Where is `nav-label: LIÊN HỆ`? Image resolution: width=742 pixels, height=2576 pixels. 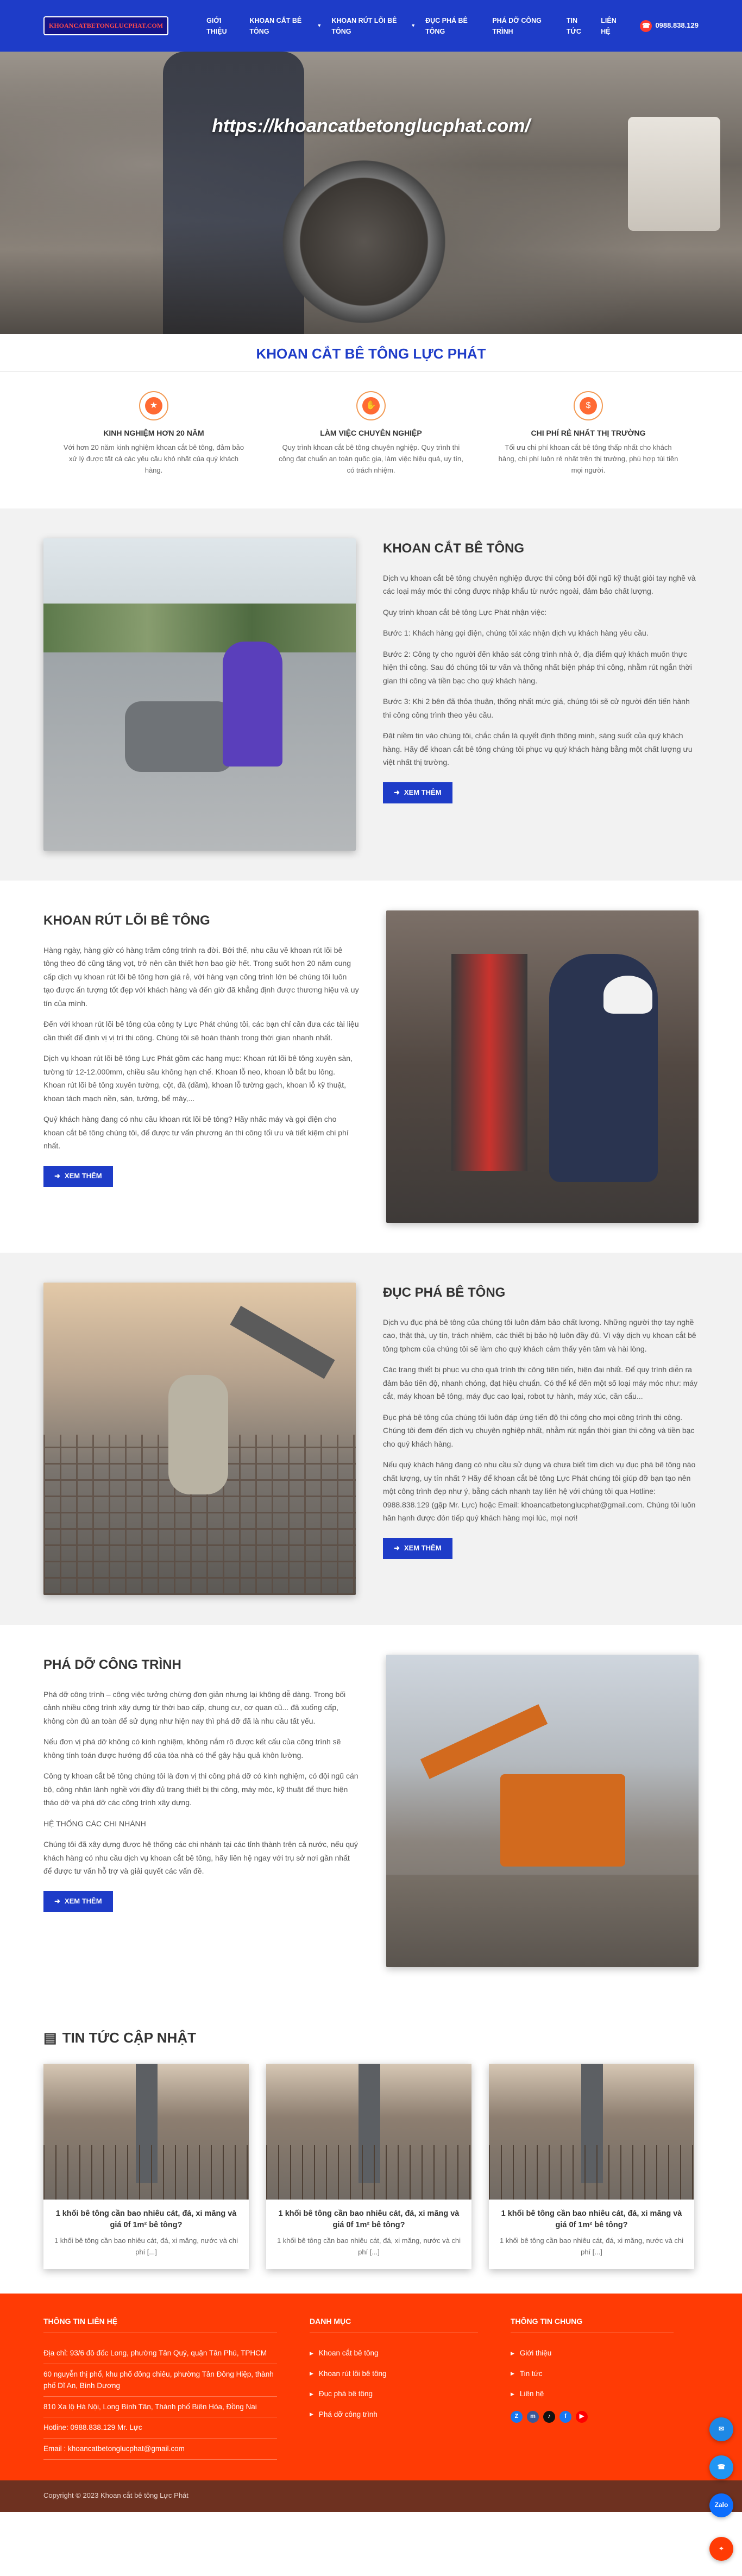 nav-label: LIÊN HỆ is located at coordinates (609, 25).